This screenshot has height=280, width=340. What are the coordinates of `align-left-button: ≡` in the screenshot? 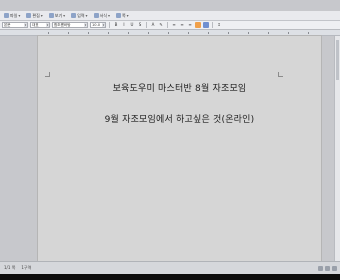 It's located at (174, 25).